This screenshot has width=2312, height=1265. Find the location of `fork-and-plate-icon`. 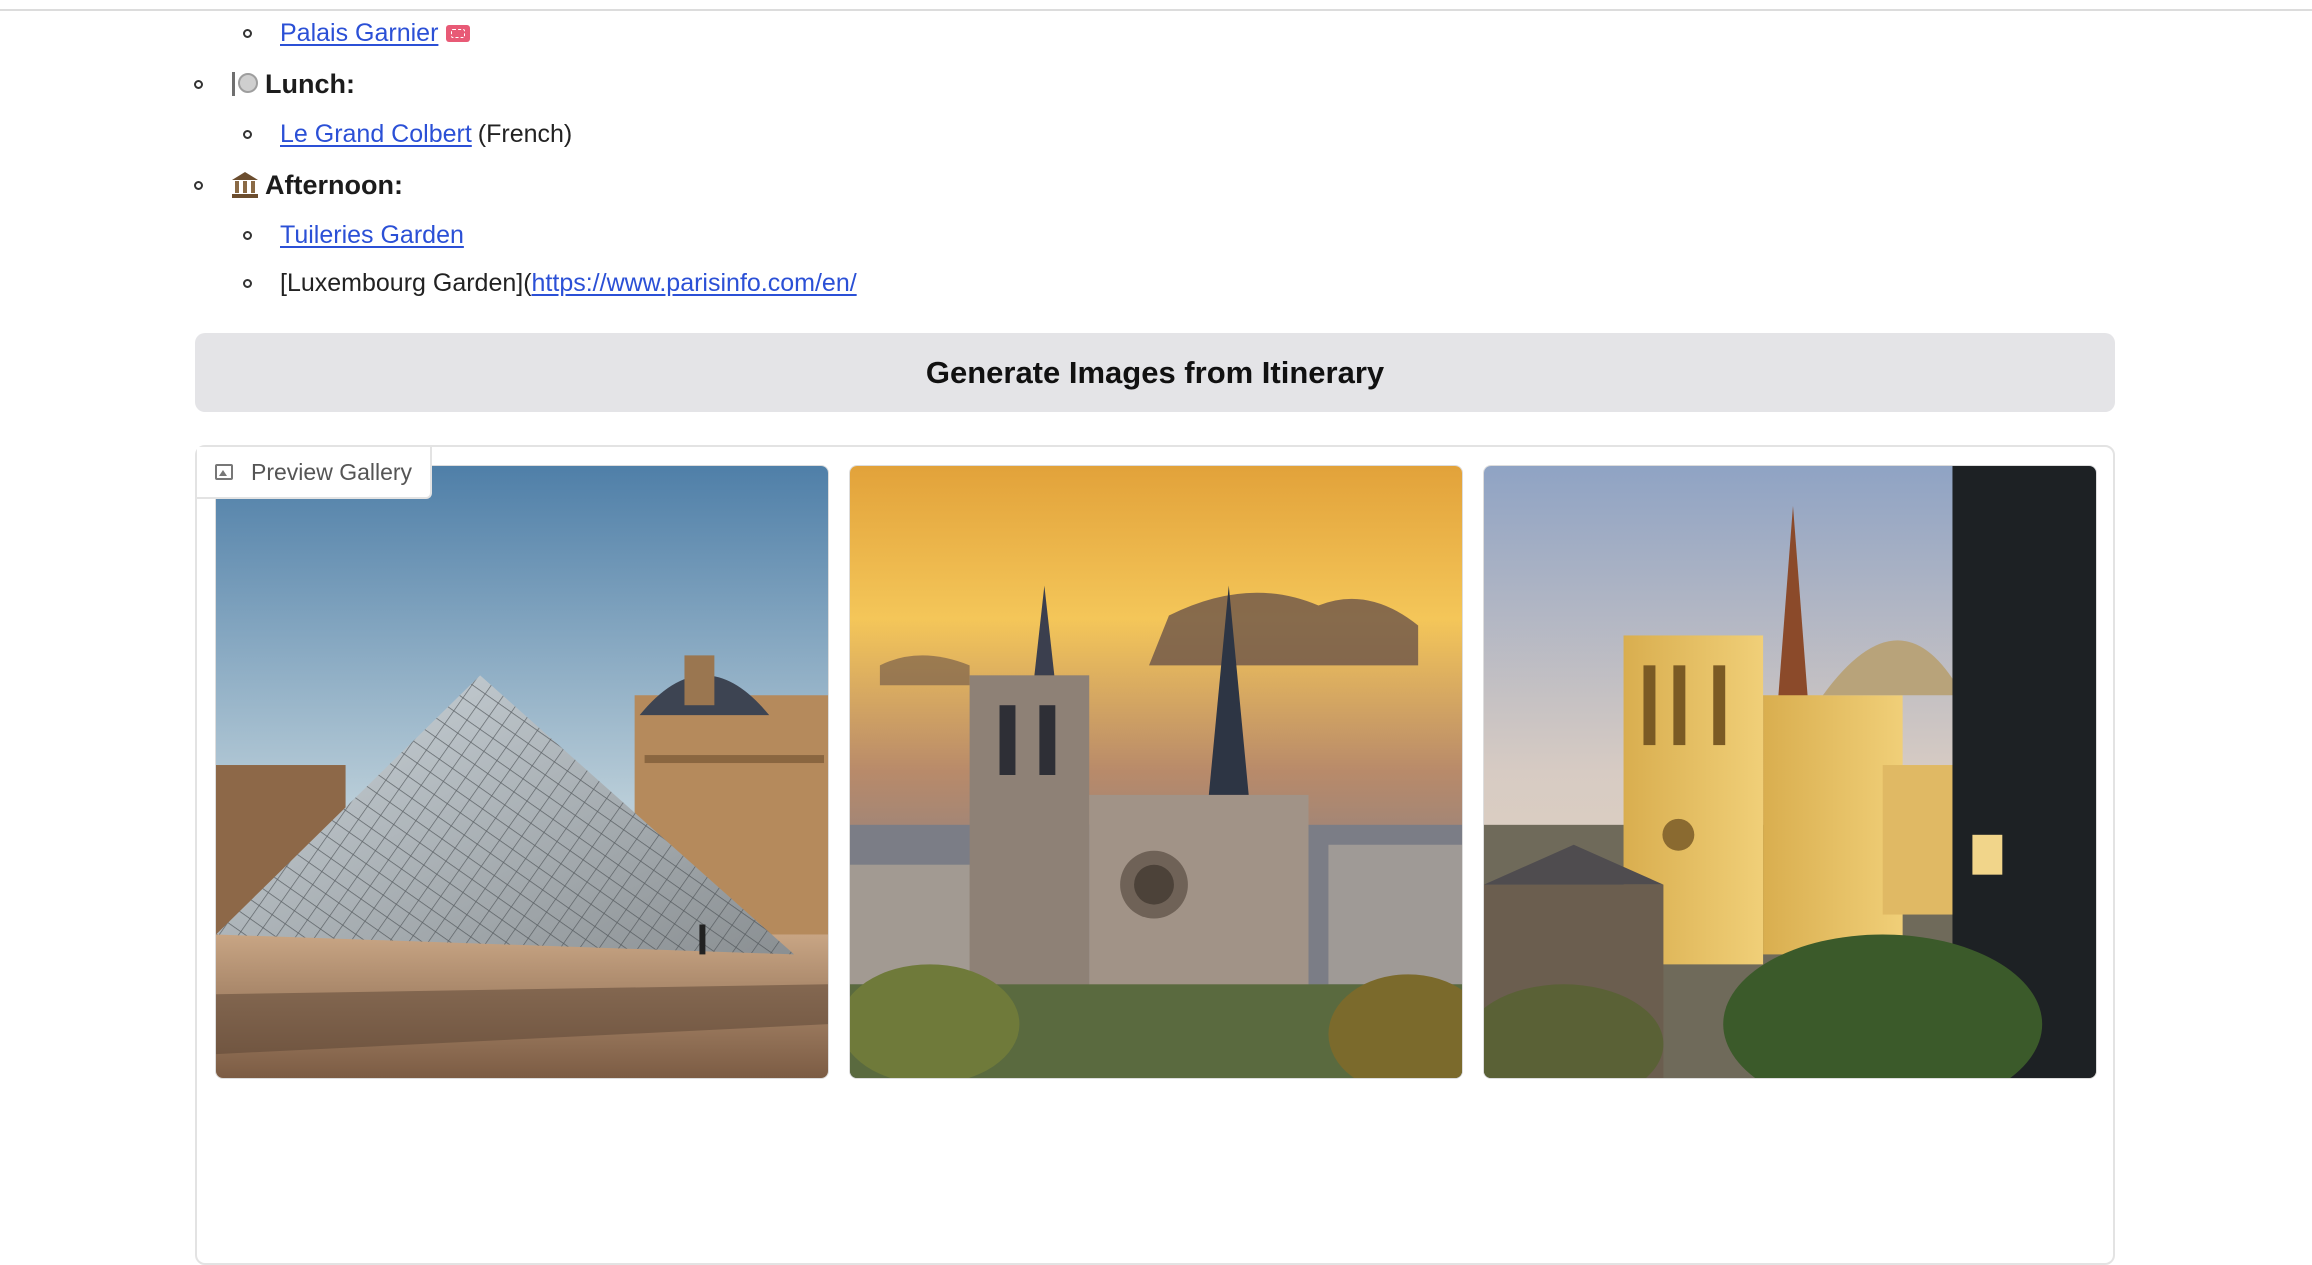

fork-and-plate-icon is located at coordinates (245, 84).